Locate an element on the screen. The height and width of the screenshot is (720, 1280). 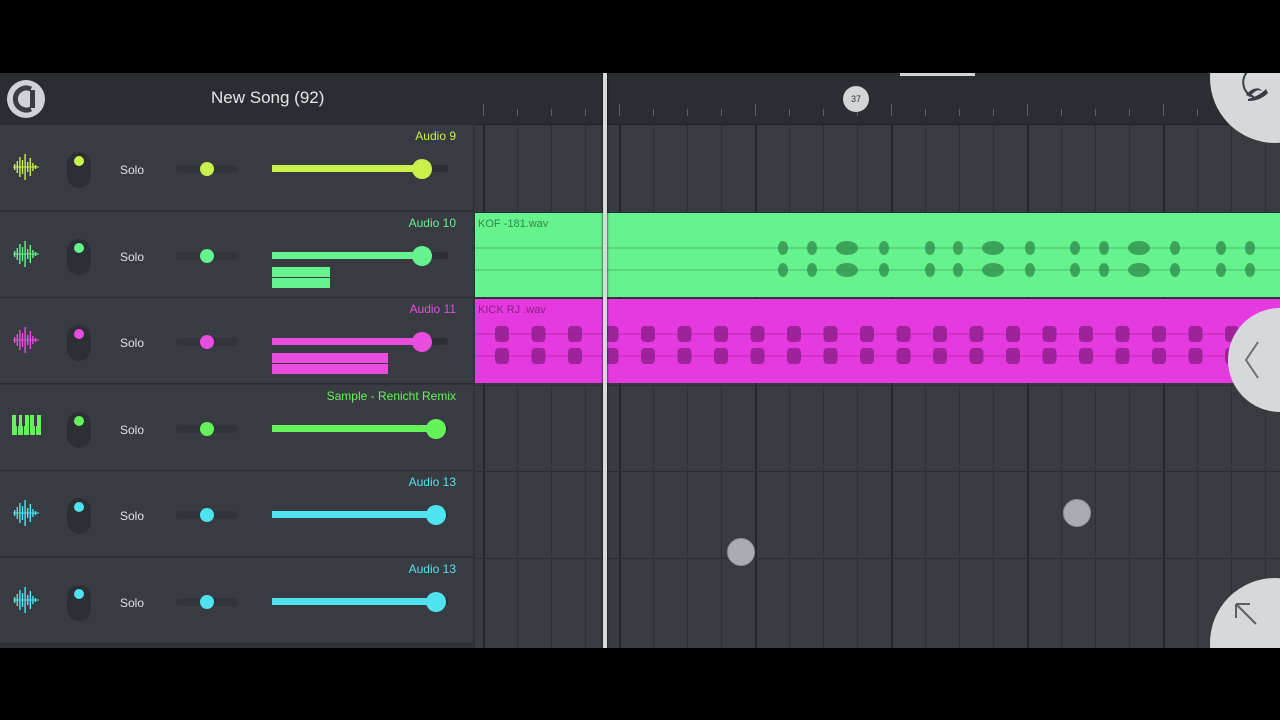
playhead is located at coordinates (605, 360).